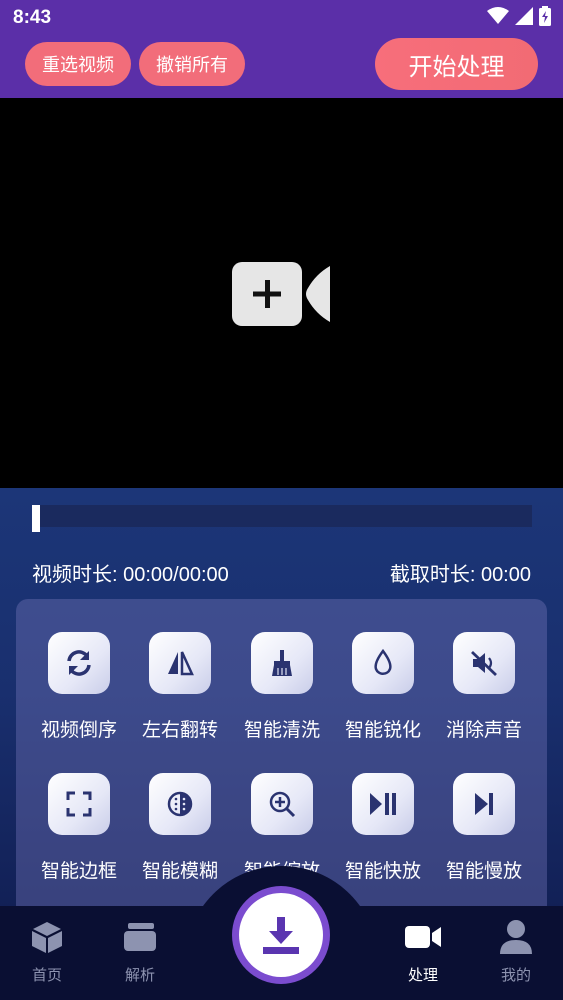 The image size is (563, 1000). Describe the element at coordinates (281, 730) in the screenshot. I see `tool-clean-label: 智能清洗` at that location.